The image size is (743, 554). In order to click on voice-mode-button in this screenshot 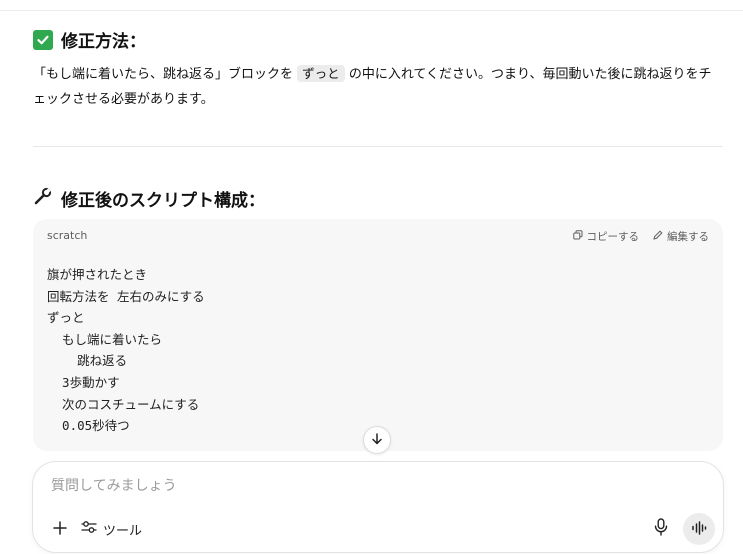, I will do `click(699, 529)`.